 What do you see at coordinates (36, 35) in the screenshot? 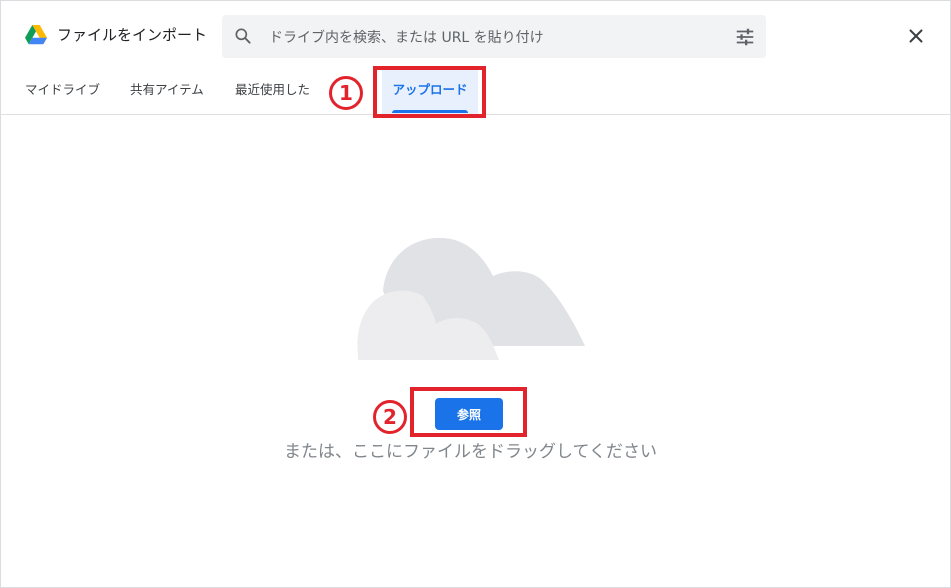
I see `google-drive-icon` at bounding box center [36, 35].